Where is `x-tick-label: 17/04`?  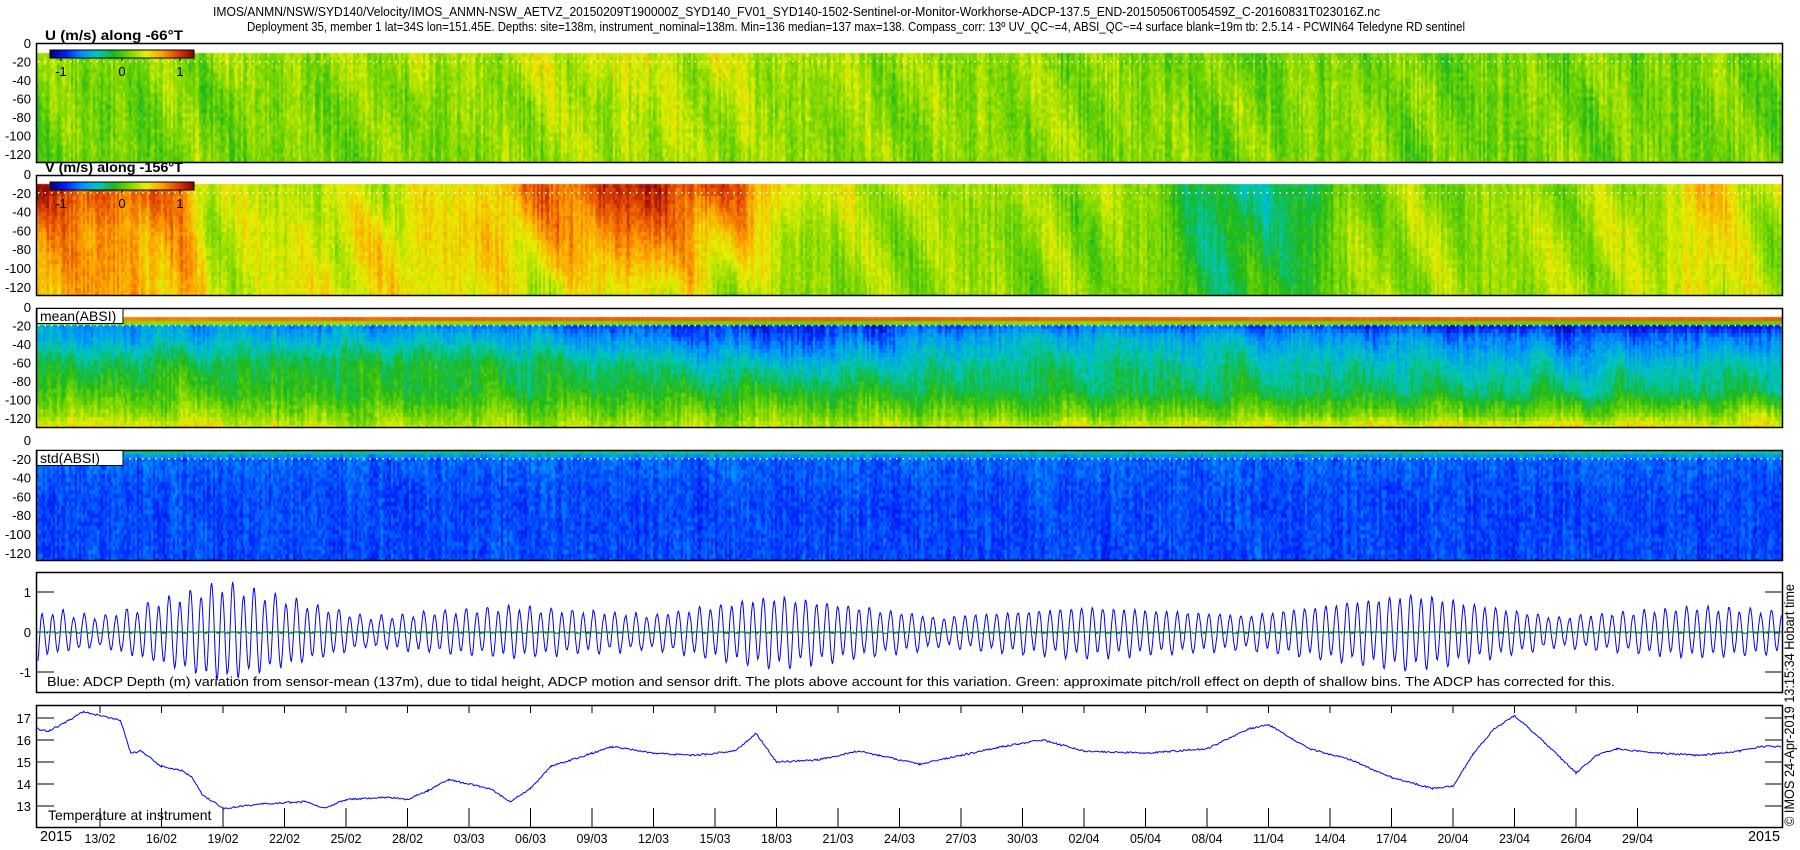
x-tick-label: 17/04 is located at coordinates (1391, 838).